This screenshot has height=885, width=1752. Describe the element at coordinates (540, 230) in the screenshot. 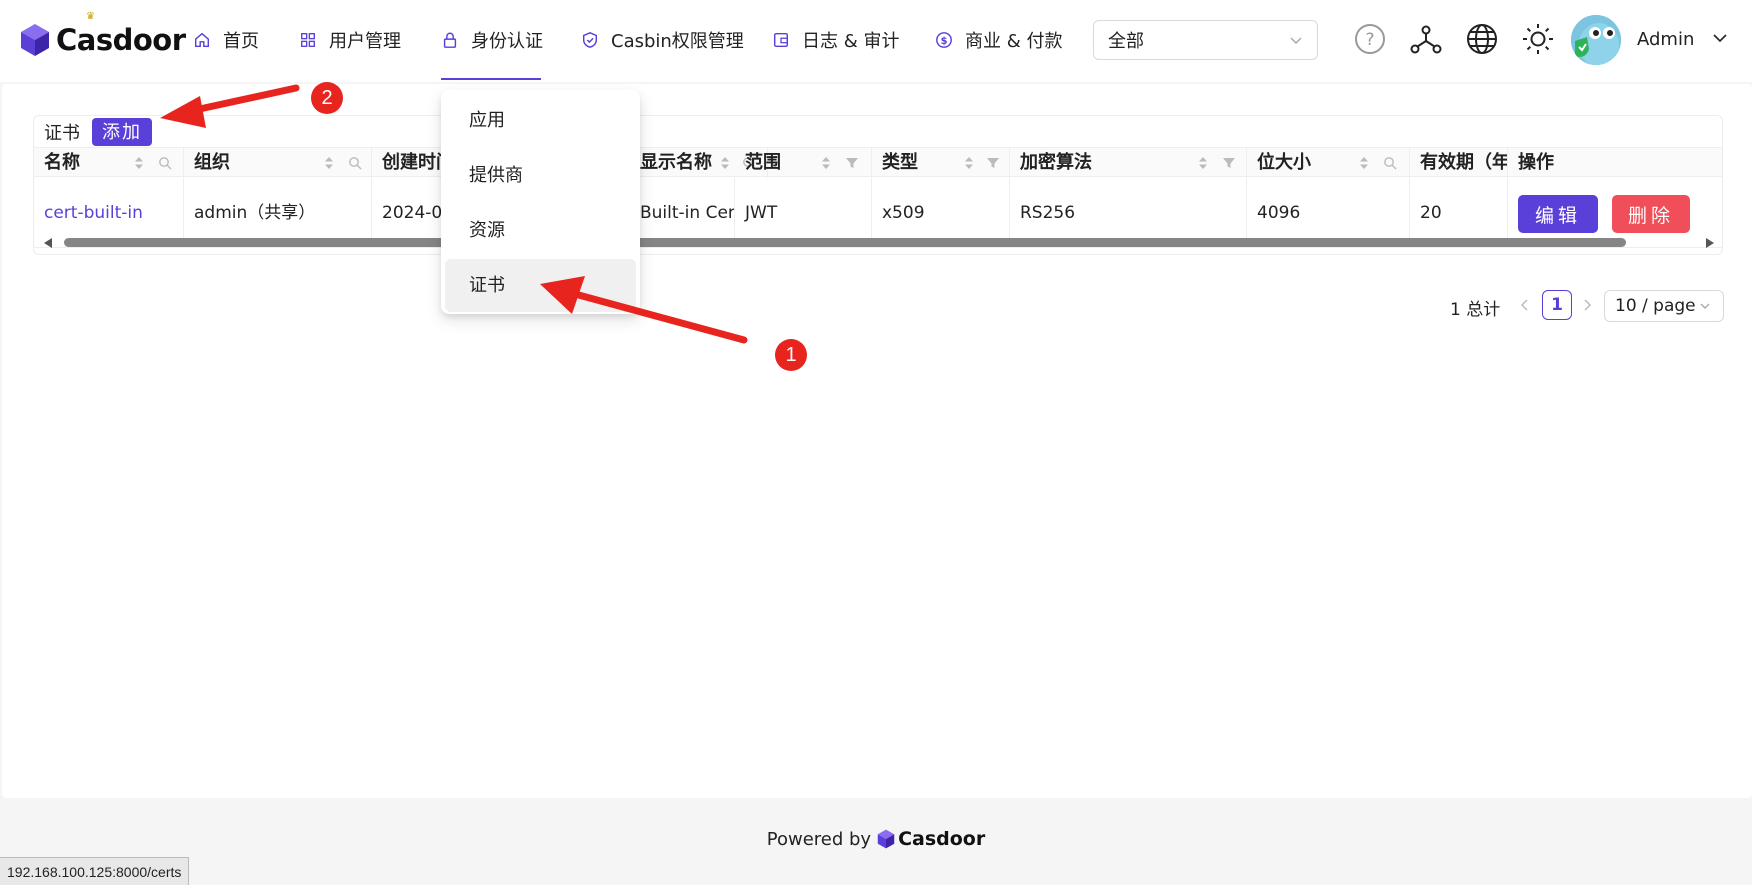

I see `menu-item-resources: 资源` at that location.